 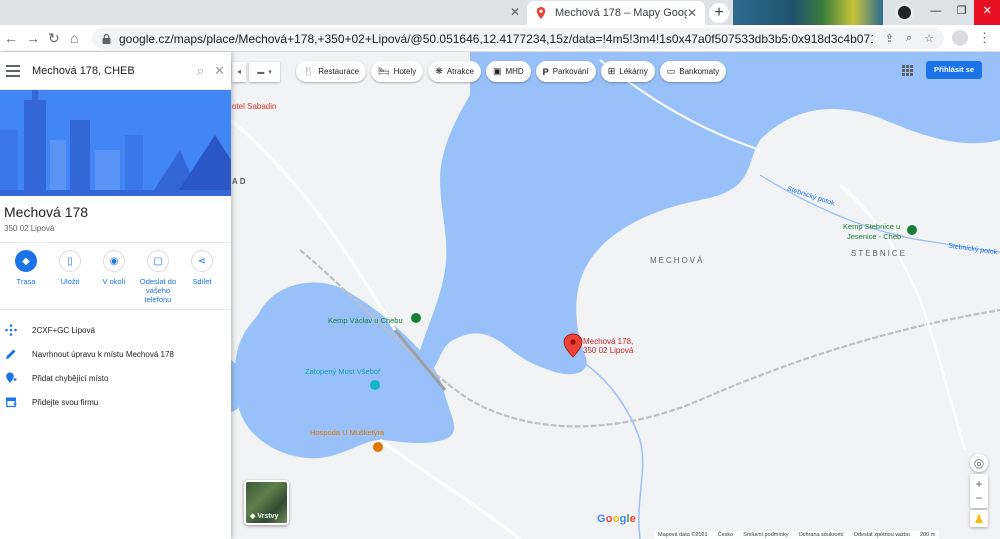 I want to click on active-tab: Mechová 178 – Mapy Google ✕, so click(x=616, y=13).